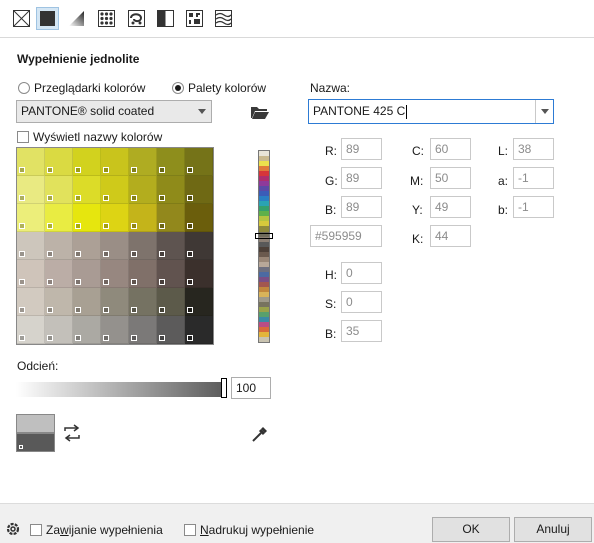 This screenshot has height=543, width=594. What do you see at coordinates (471, 529) in the screenshot?
I see `ok-button: OK` at bounding box center [471, 529].